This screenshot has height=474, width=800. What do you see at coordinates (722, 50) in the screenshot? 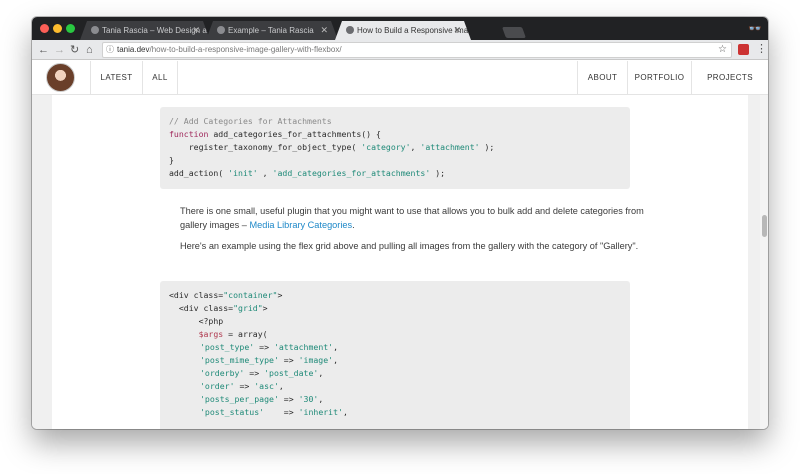
I see `bookmark-star-icon: ☆` at bounding box center [722, 50].